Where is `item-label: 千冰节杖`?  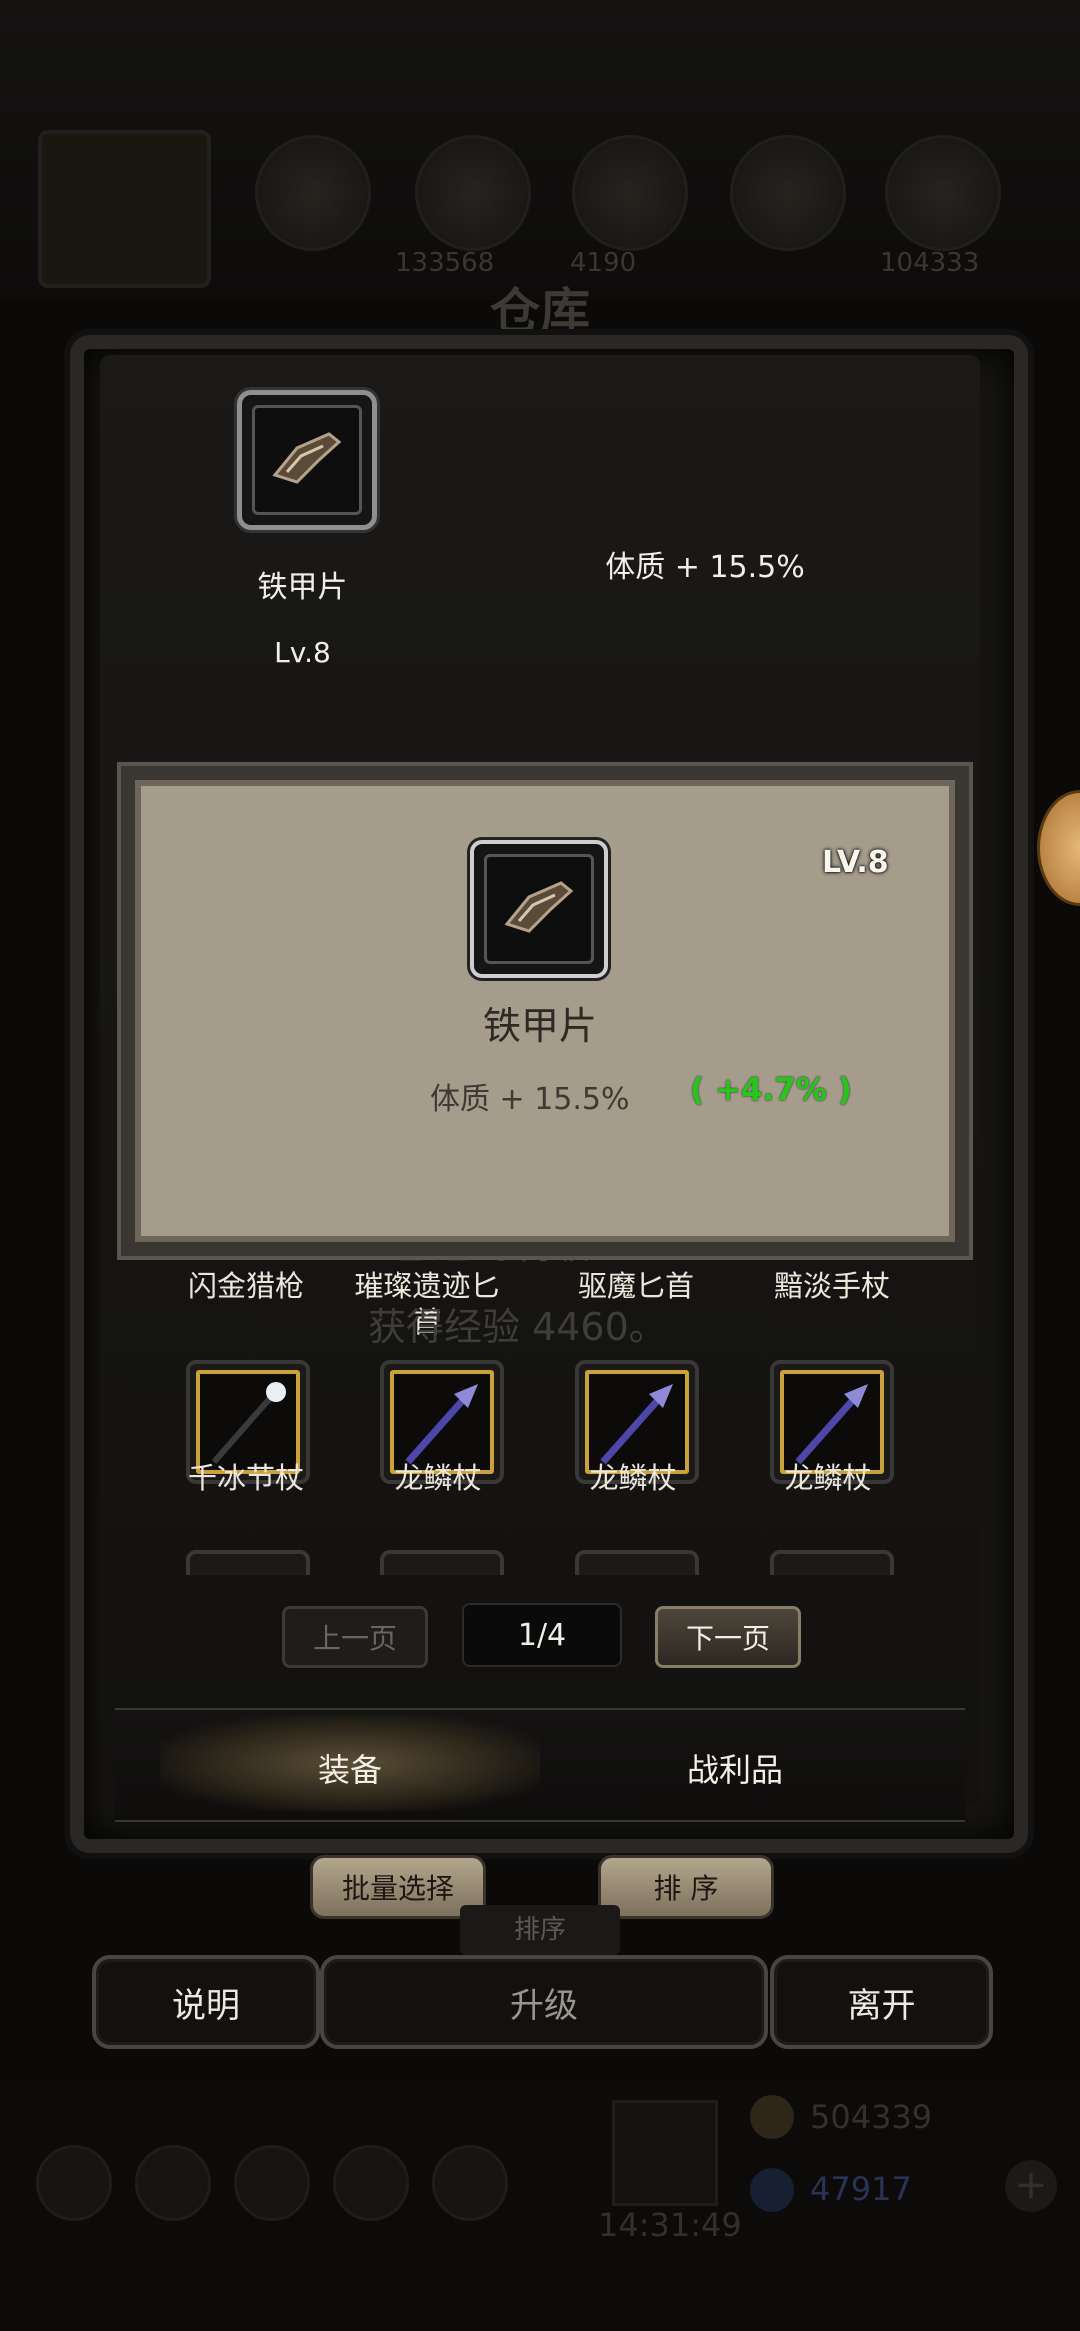 item-label: 千冰节杖 is located at coordinates (245, 1478).